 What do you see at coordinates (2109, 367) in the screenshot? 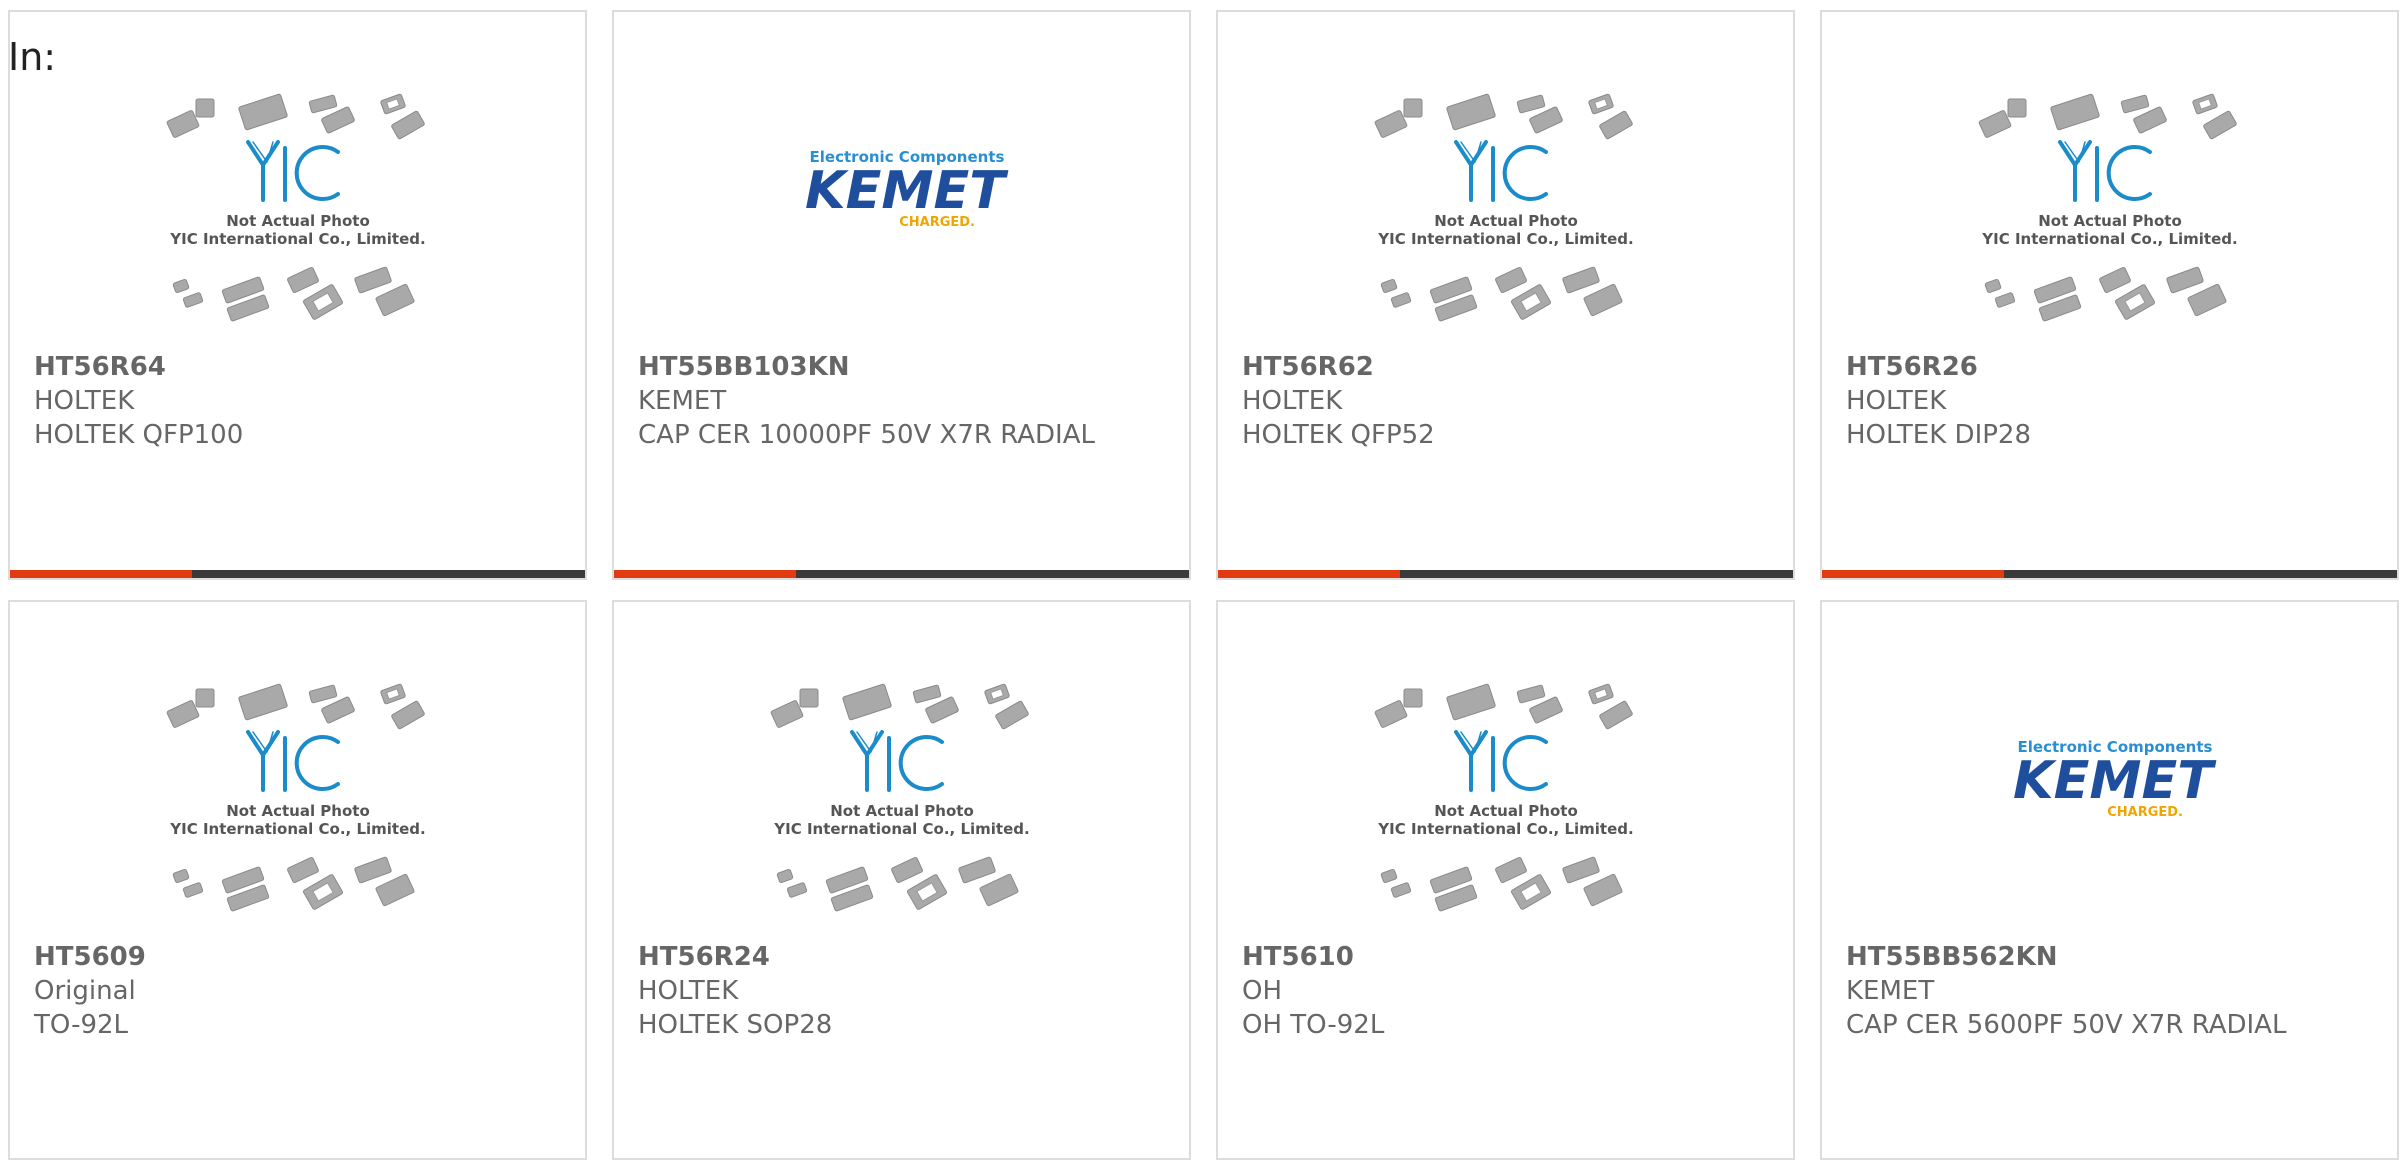
I see `part-number-link: HT56R26` at bounding box center [2109, 367].